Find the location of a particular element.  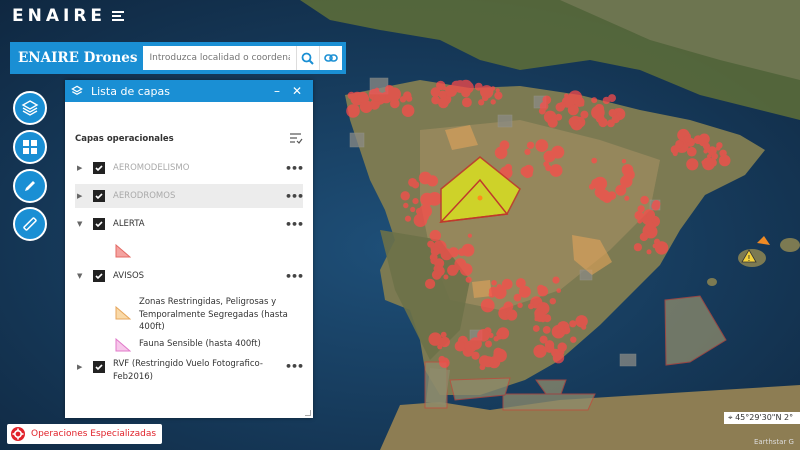

resize-handle is located at coordinates (308, 413).